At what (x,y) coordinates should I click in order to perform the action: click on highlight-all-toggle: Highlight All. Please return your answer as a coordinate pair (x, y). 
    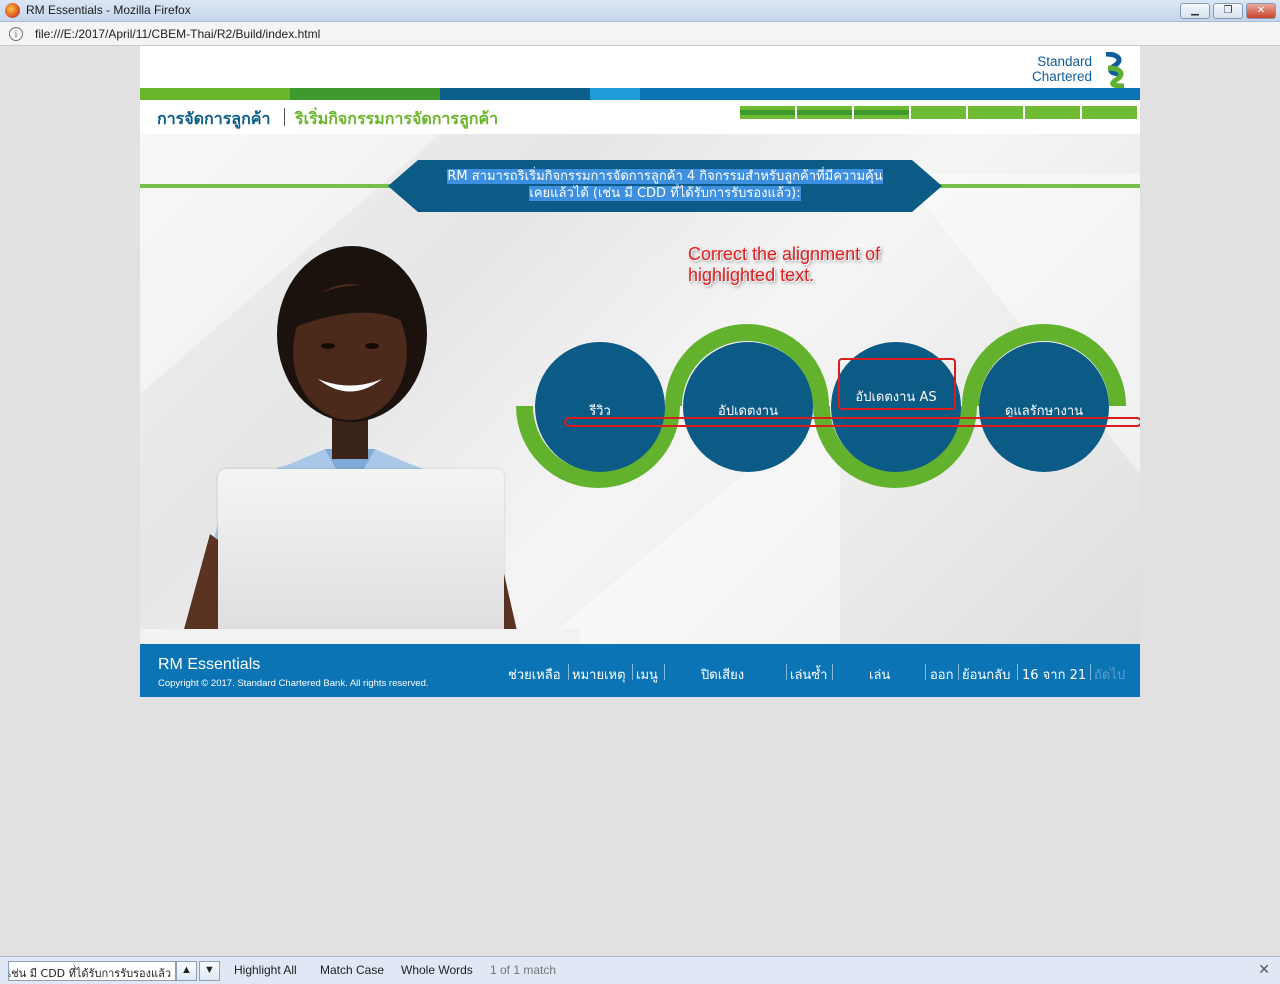
    Looking at the image, I should click on (265, 970).